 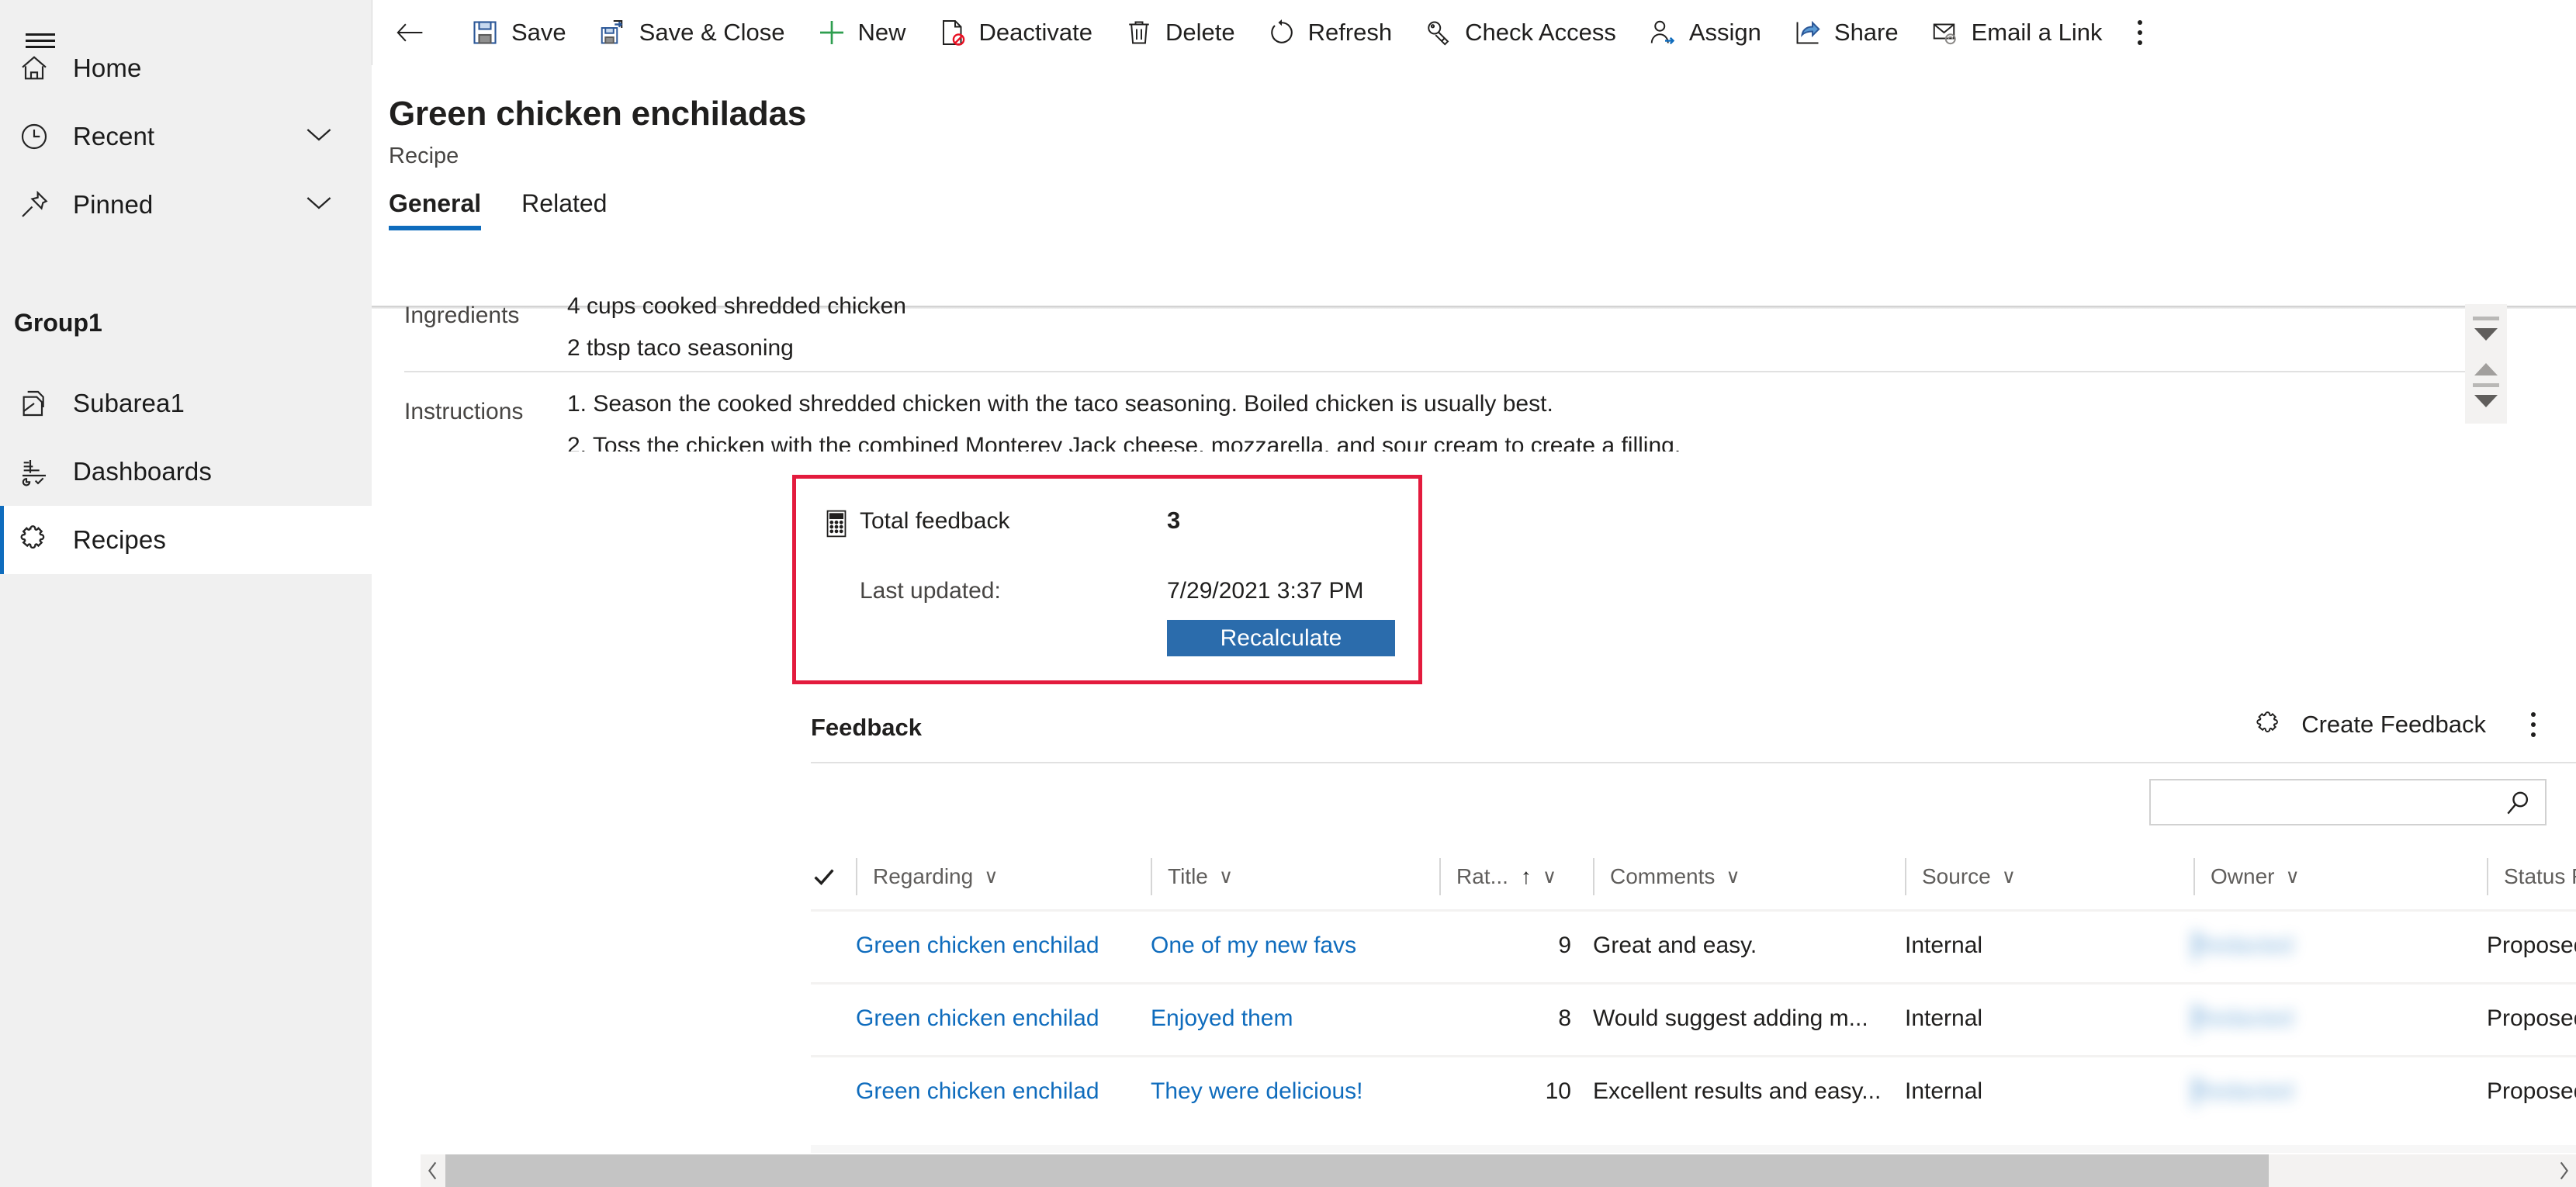 What do you see at coordinates (564, 209) in the screenshot?
I see `tab-related: Related` at bounding box center [564, 209].